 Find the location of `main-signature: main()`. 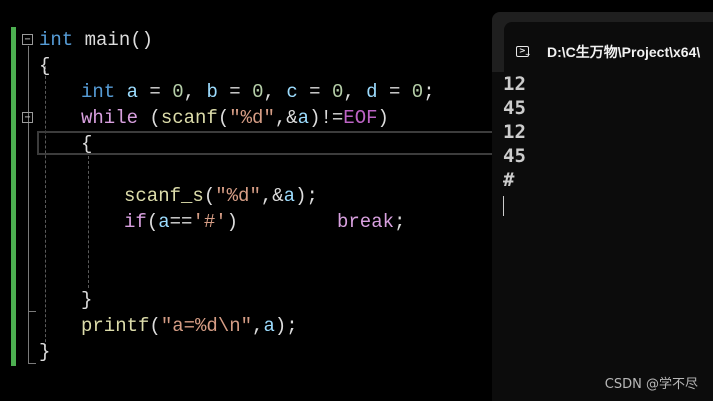

main-signature: main() is located at coordinates (113, 40).